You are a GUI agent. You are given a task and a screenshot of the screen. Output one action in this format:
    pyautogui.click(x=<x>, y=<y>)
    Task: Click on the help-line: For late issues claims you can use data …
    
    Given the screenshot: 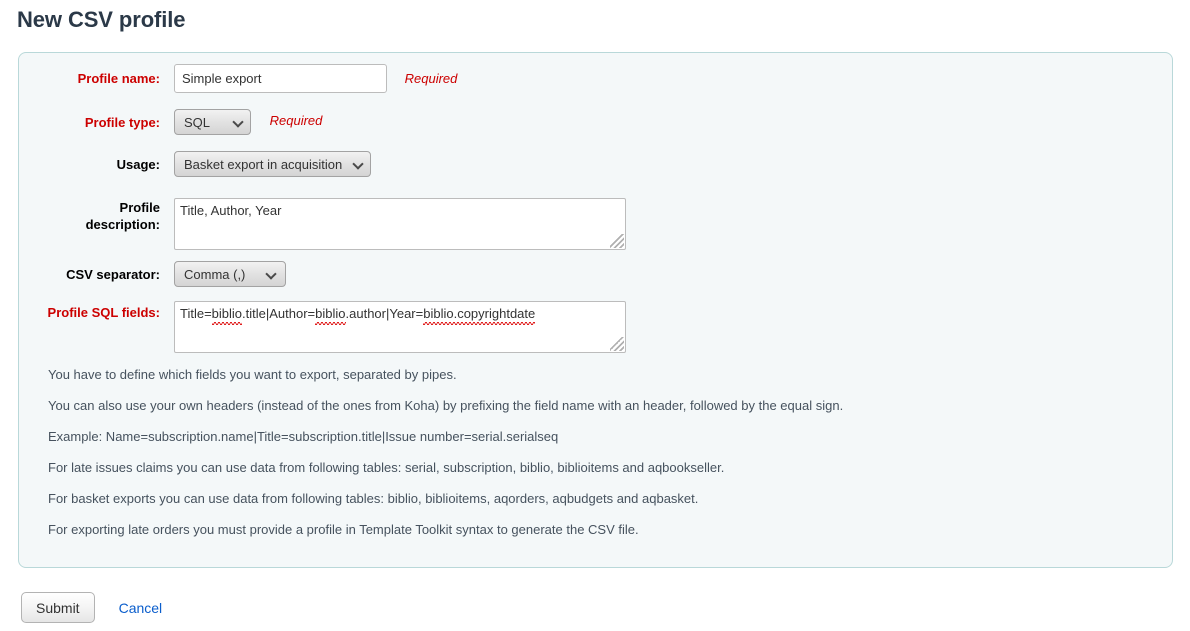 What is the action you would take?
    pyautogui.click(x=386, y=467)
    